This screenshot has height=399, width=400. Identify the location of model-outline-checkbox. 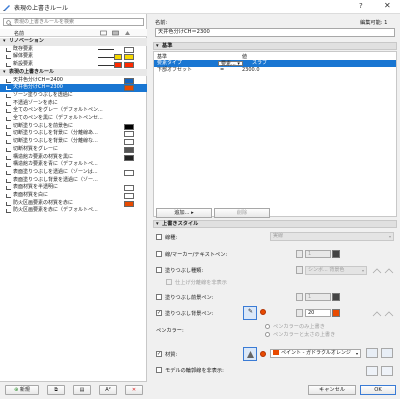
(159, 370).